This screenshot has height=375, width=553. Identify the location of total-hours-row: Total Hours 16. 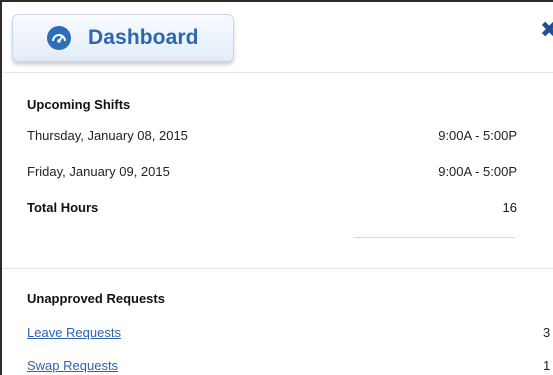
(272, 208).